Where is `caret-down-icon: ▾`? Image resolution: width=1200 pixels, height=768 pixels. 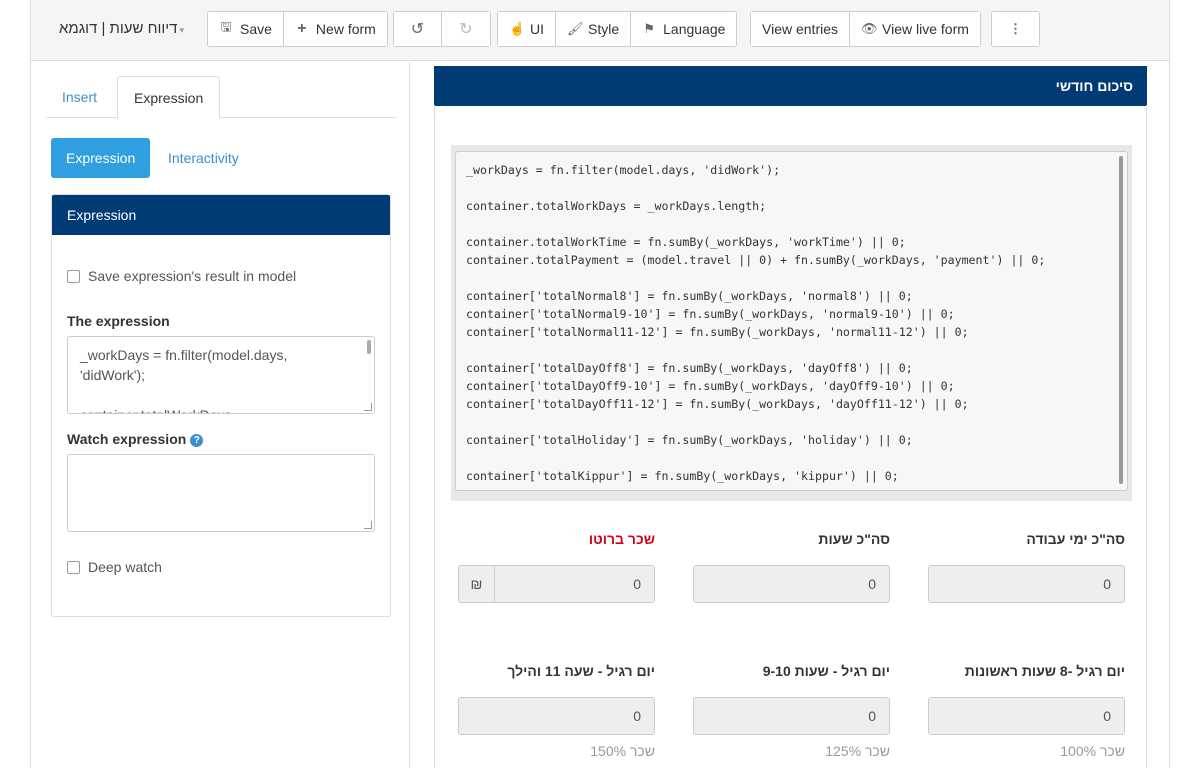
caret-down-icon: ▾ is located at coordinates (182, 30).